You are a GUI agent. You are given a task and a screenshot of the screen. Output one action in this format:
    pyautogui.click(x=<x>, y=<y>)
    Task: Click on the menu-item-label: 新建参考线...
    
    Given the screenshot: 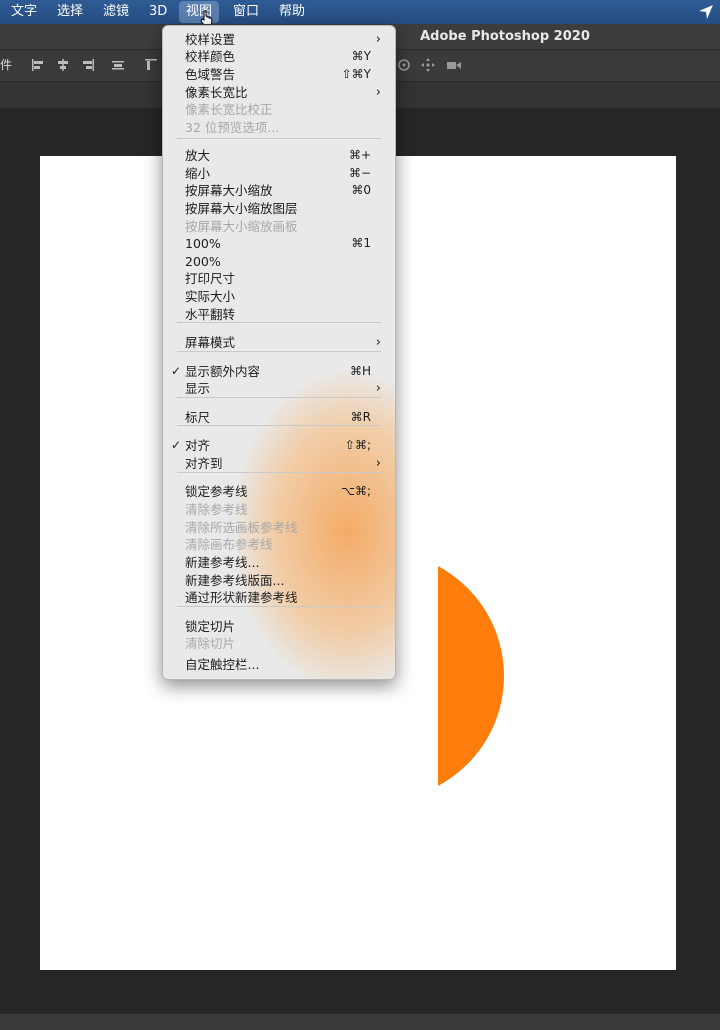 What is the action you would take?
    pyautogui.click(x=222, y=562)
    